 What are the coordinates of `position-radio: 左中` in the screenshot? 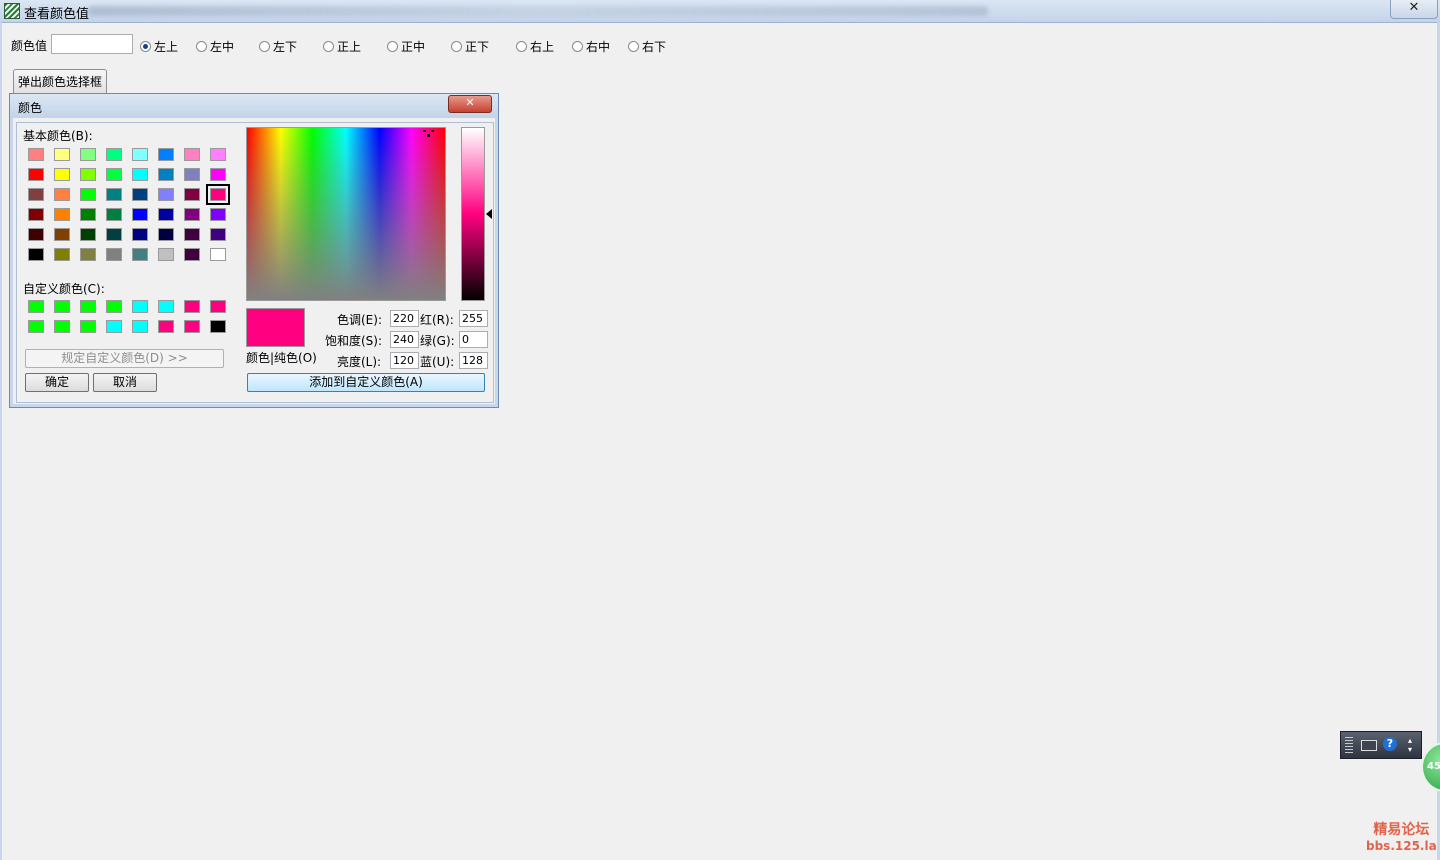 It's located at (215, 46).